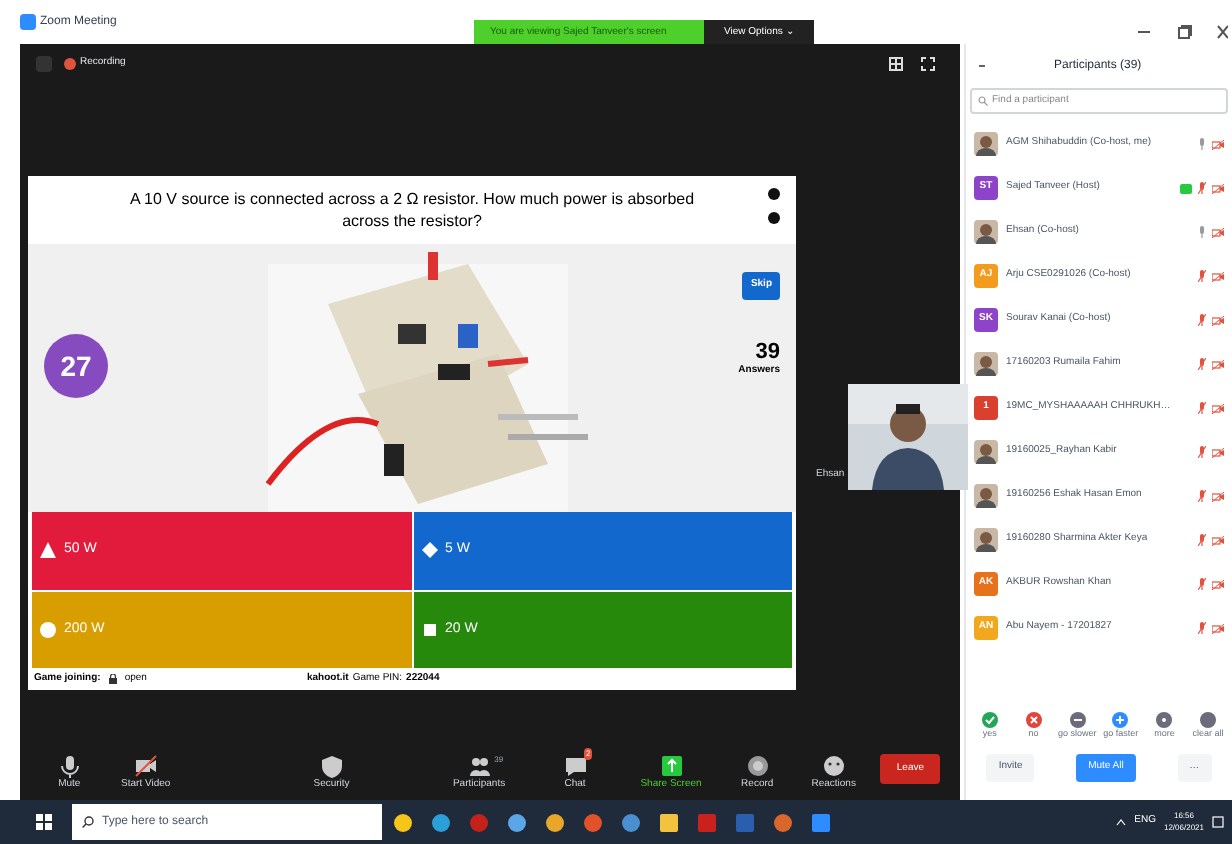 The height and width of the screenshot is (844, 1232). What do you see at coordinates (113, 679) in the screenshot?
I see `lock-icon` at bounding box center [113, 679].